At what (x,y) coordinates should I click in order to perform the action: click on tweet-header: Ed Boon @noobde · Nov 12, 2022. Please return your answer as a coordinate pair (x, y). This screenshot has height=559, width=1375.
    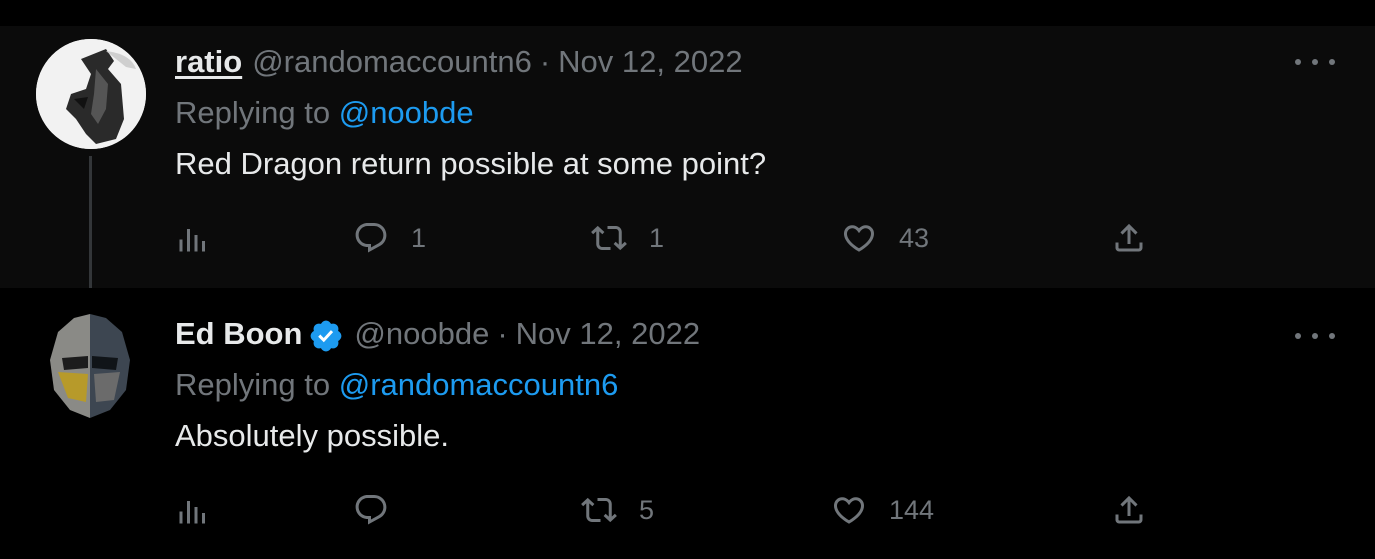
    Looking at the image, I should click on (745, 334).